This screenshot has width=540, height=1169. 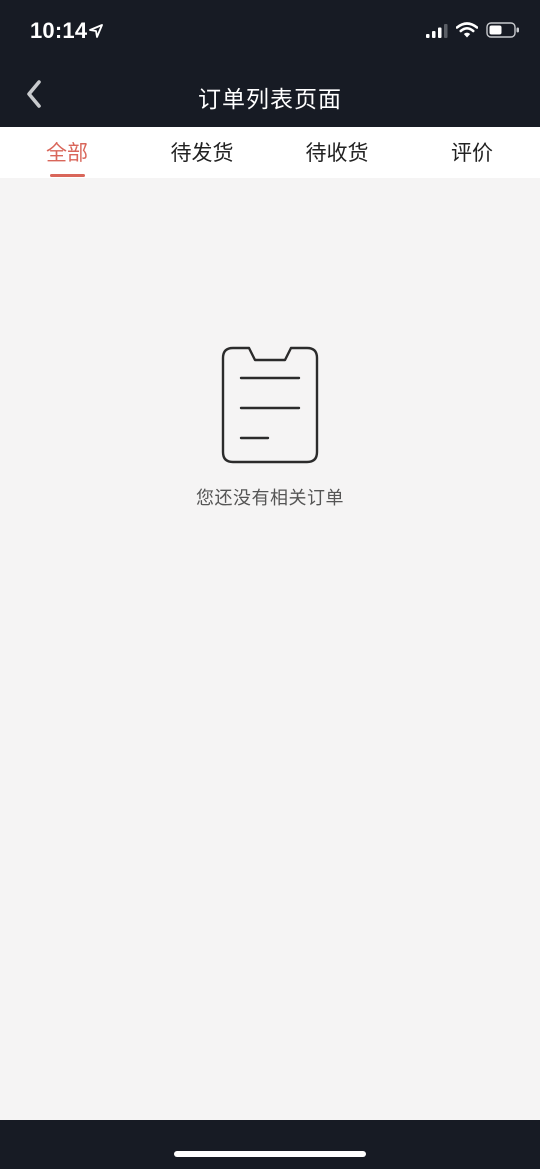 What do you see at coordinates (270, 406) in the screenshot?
I see `clipboard-icon` at bounding box center [270, 406].